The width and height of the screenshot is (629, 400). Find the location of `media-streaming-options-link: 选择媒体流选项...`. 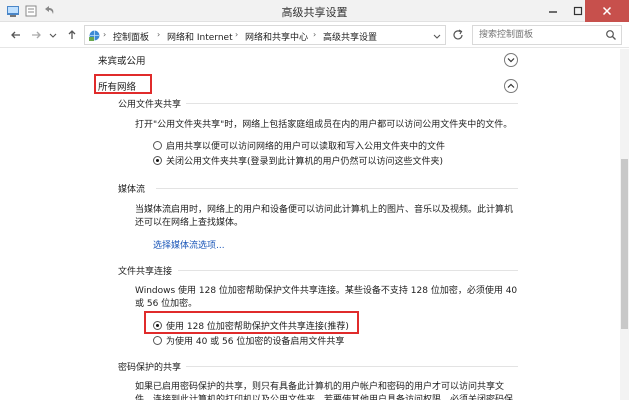

media-streaming-options-link: 选择媒体流选项... is located at coordinates (189, 244).